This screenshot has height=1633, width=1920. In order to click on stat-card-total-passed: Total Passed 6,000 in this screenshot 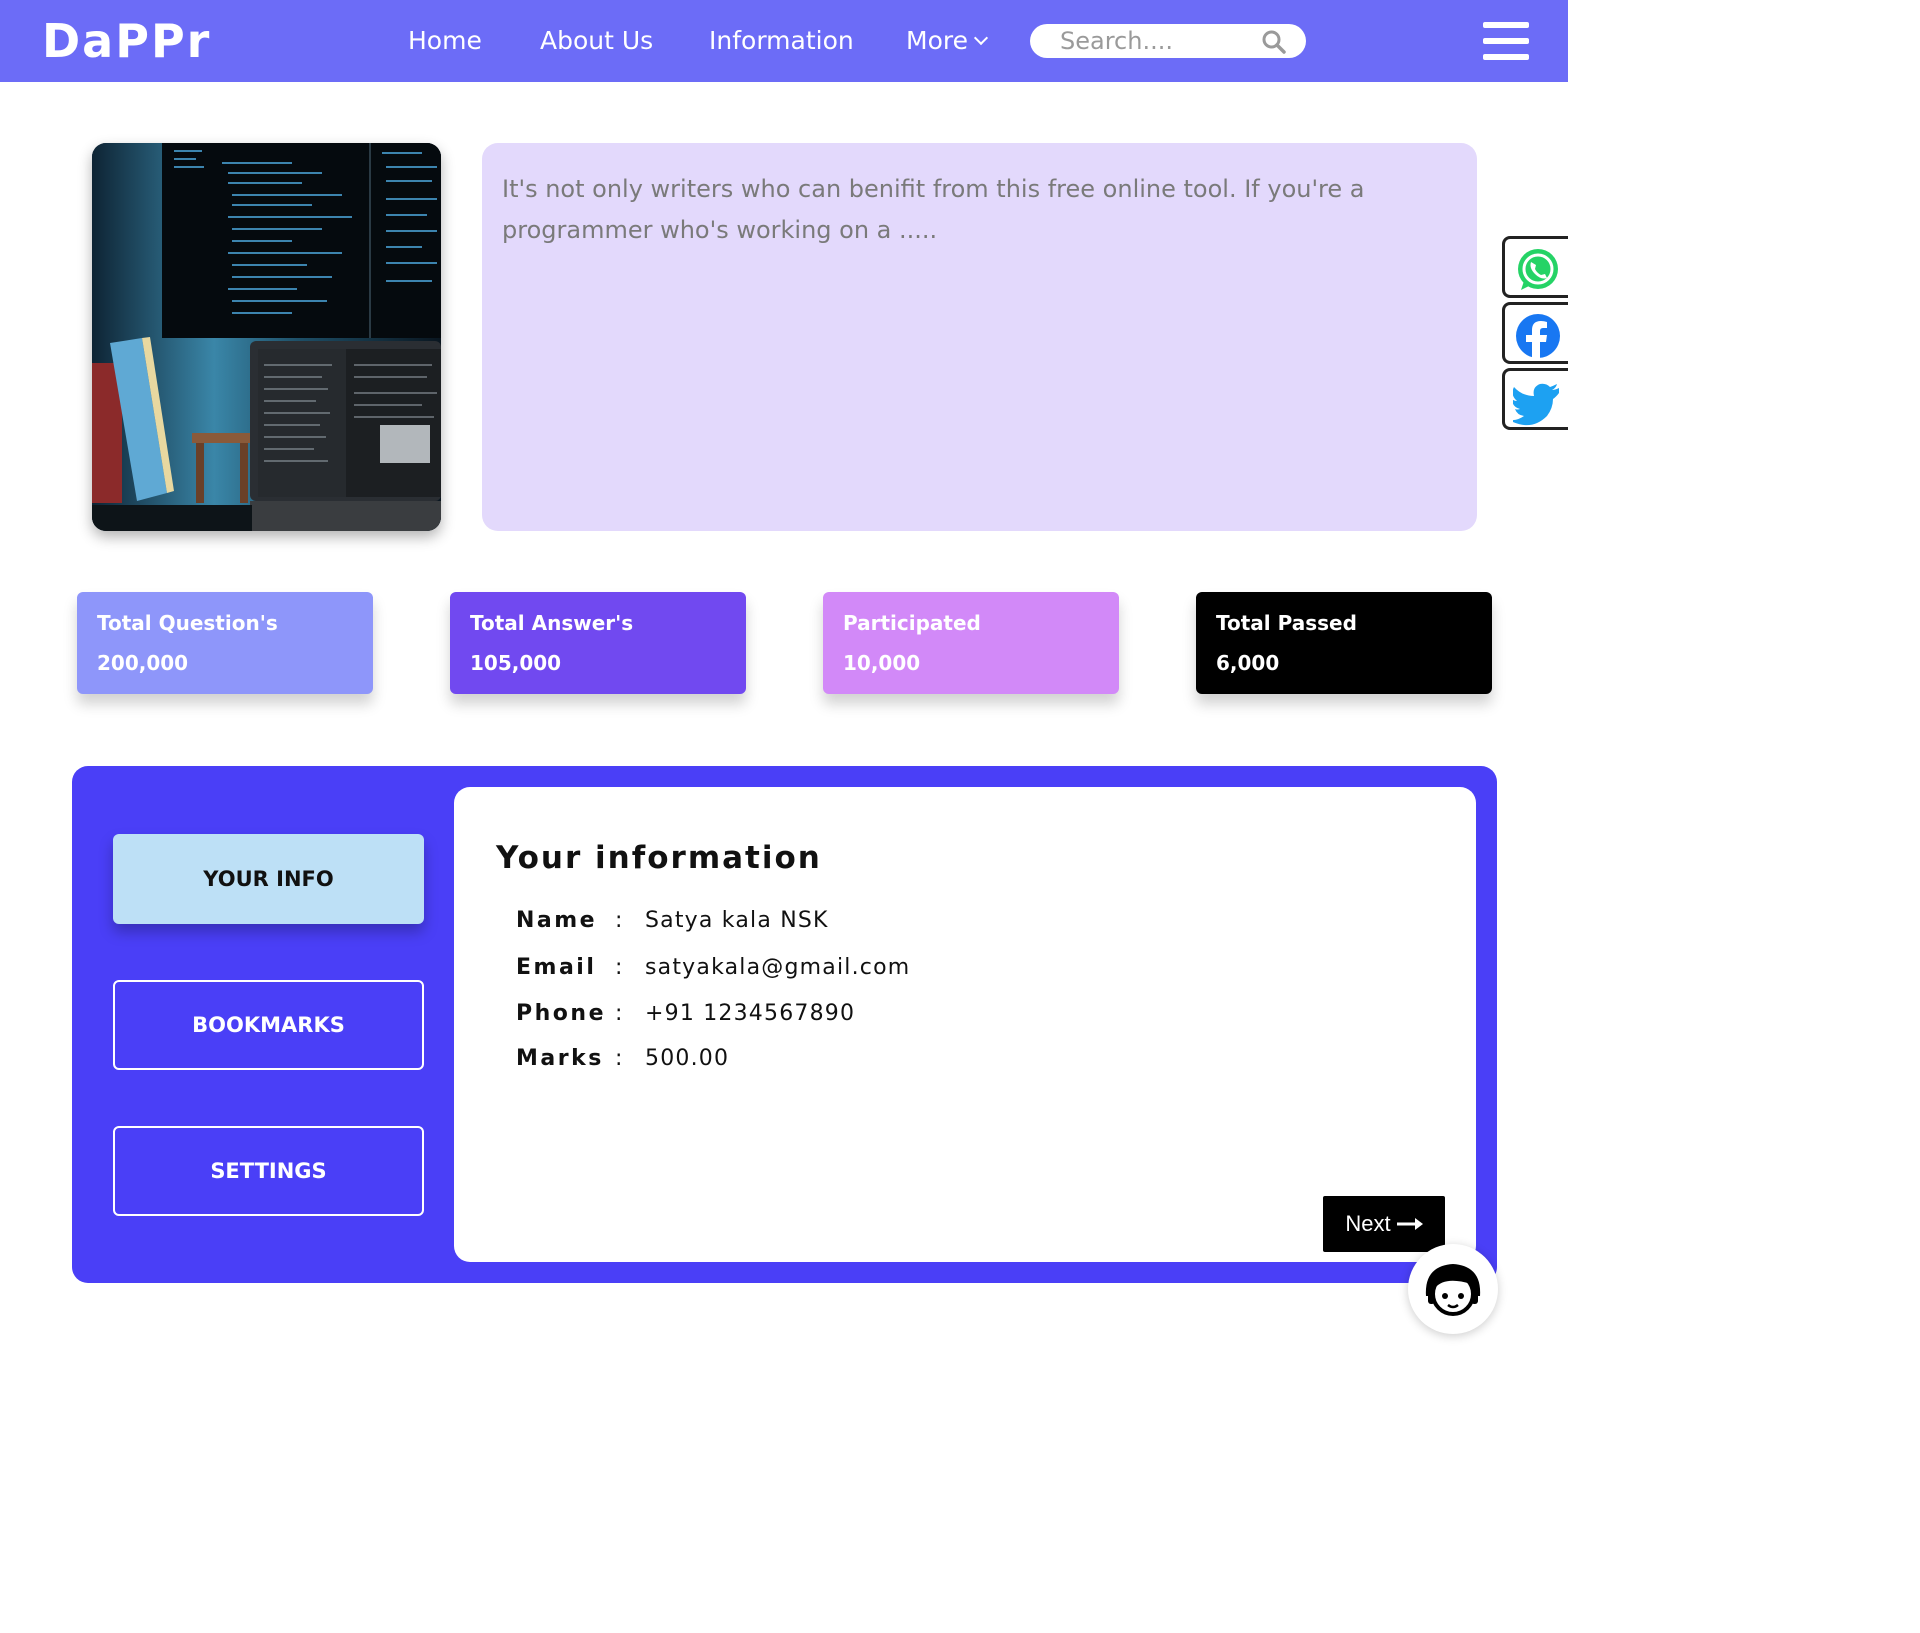, I will do `click(1344, 643)`.